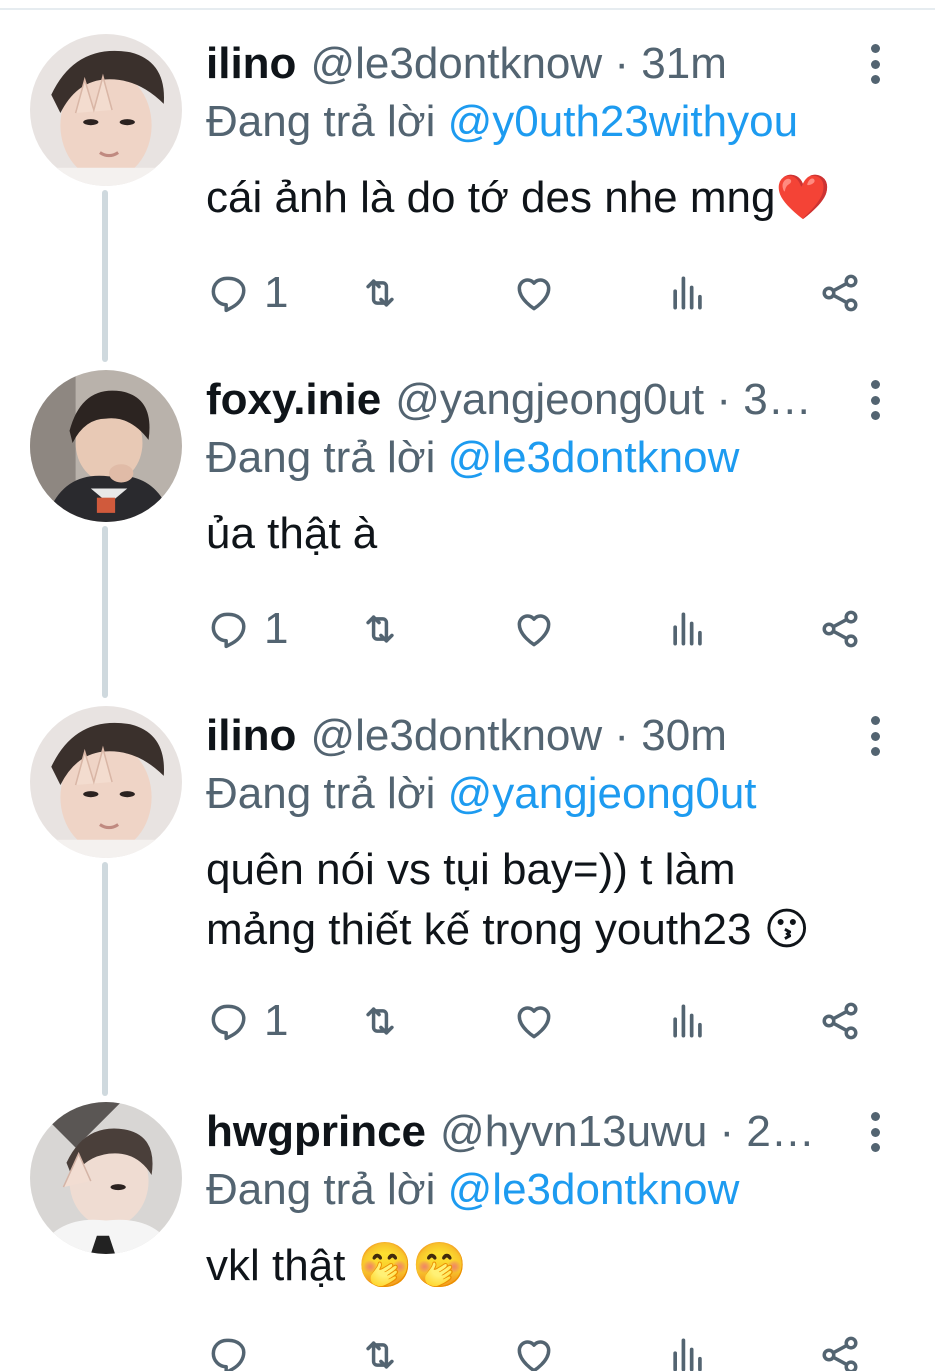 This screenshot has height=1371, width=935. I want to click on tweet-text-content: cái ảnh là do tớ des nhe mng, so click(491, 197).